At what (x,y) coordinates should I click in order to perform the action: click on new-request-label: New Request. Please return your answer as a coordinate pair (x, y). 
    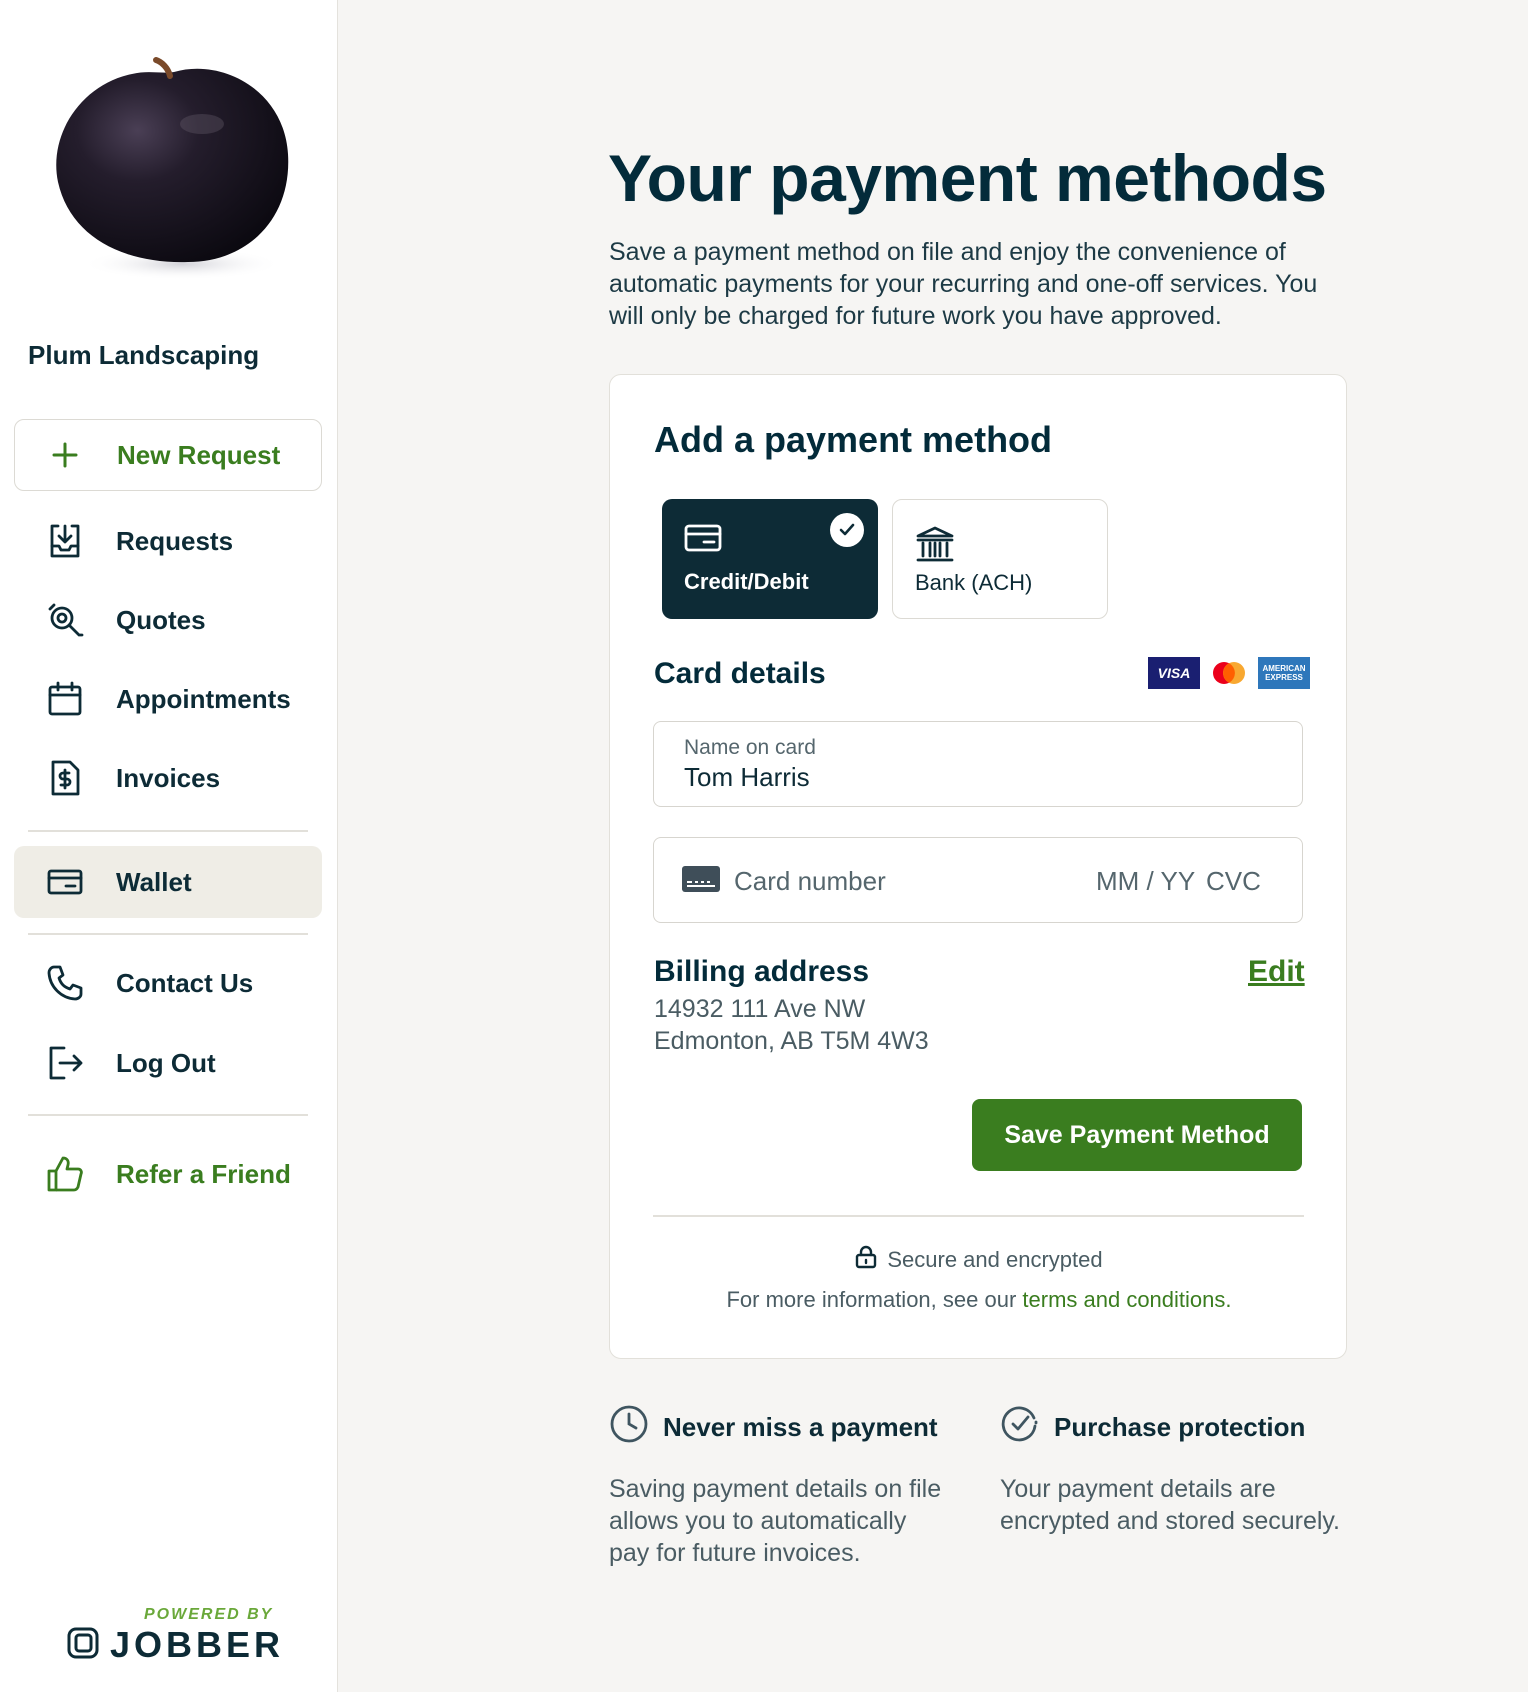
    Looking at the image, I should click on (199, 454).